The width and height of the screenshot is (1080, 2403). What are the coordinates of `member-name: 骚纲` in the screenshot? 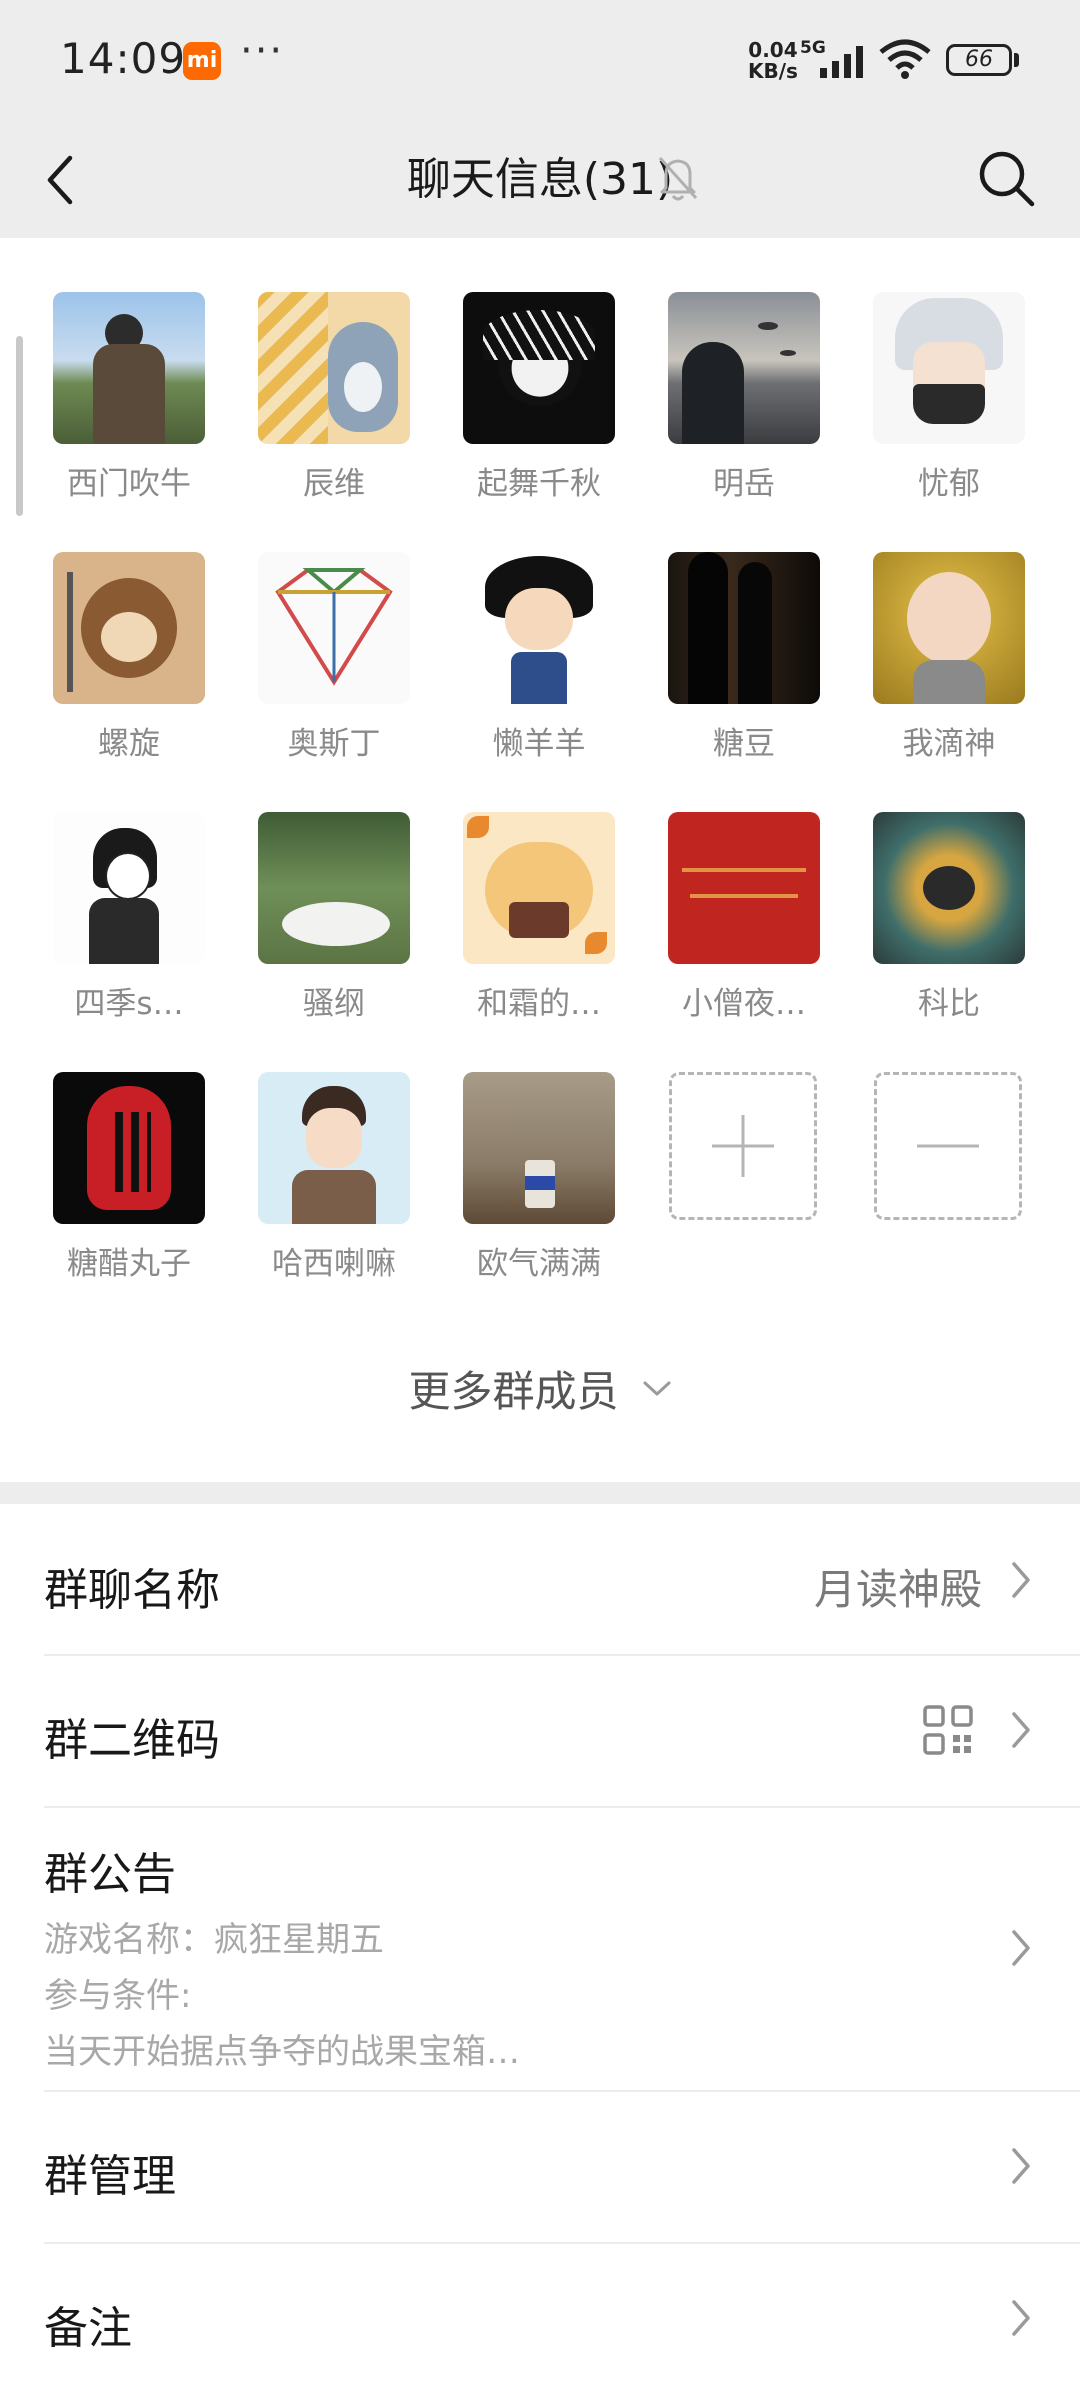 It's located at (334, 1004).